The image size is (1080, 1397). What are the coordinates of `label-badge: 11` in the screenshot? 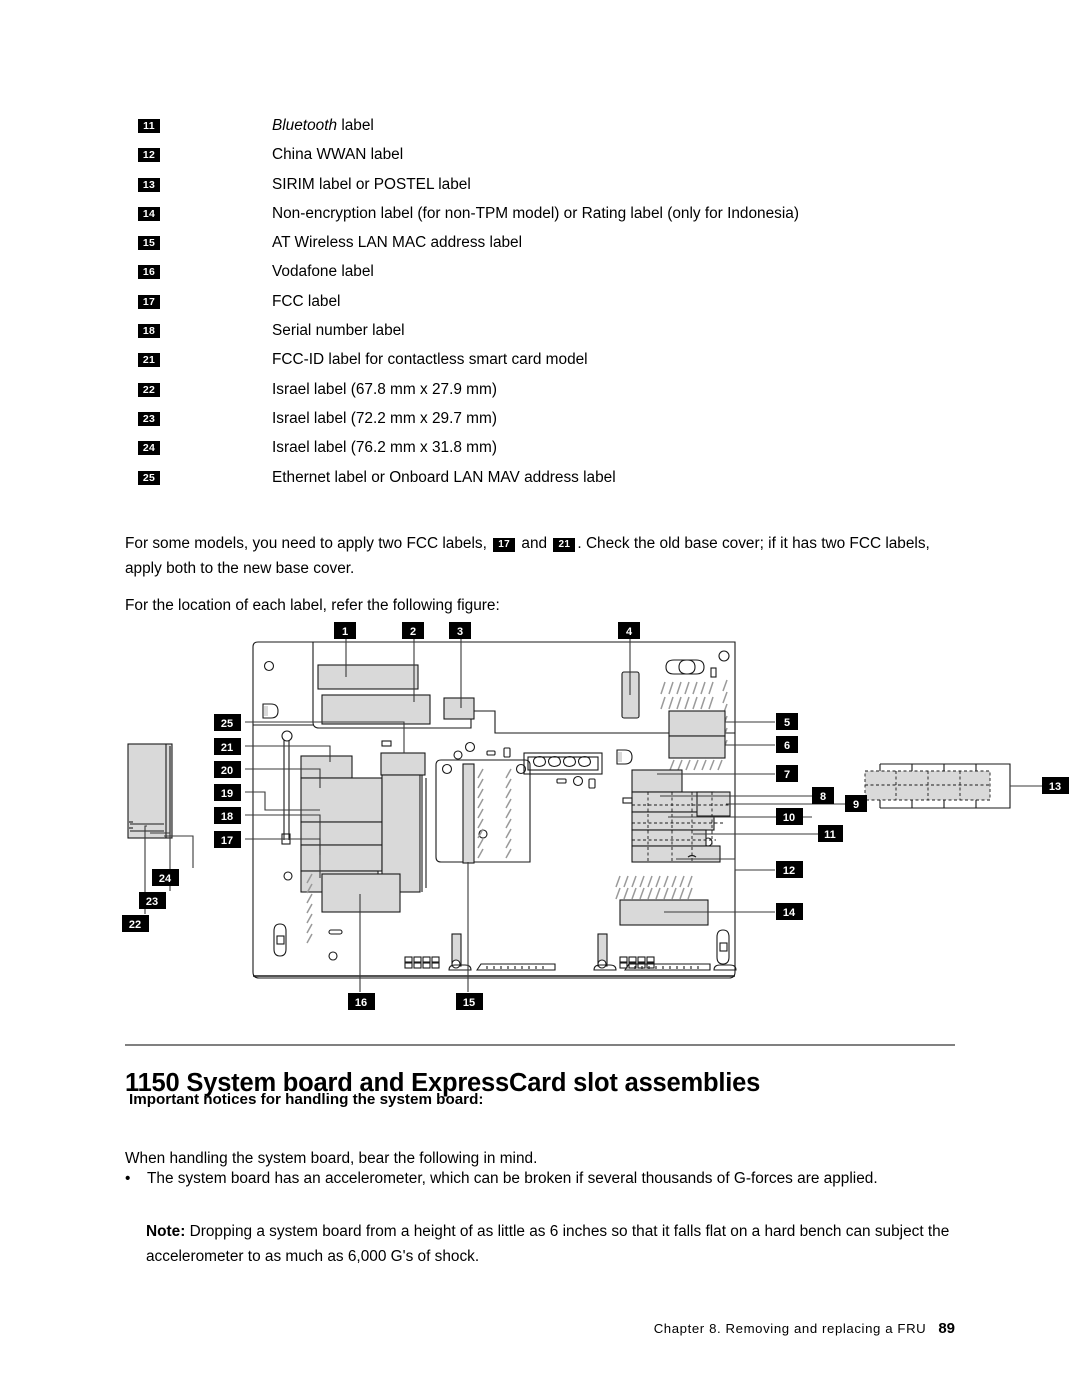 It's located at (149, 126).